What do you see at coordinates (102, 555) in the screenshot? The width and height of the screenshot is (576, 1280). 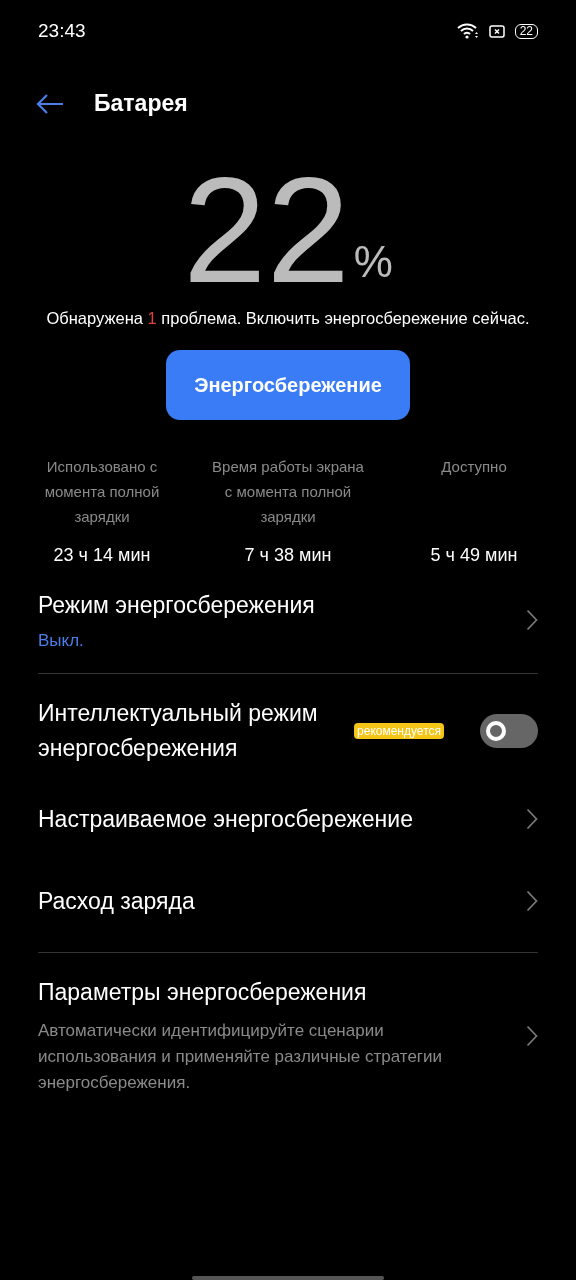 I see `stat-value: 23 ч 14 мин` at bounding box center [102, 555].